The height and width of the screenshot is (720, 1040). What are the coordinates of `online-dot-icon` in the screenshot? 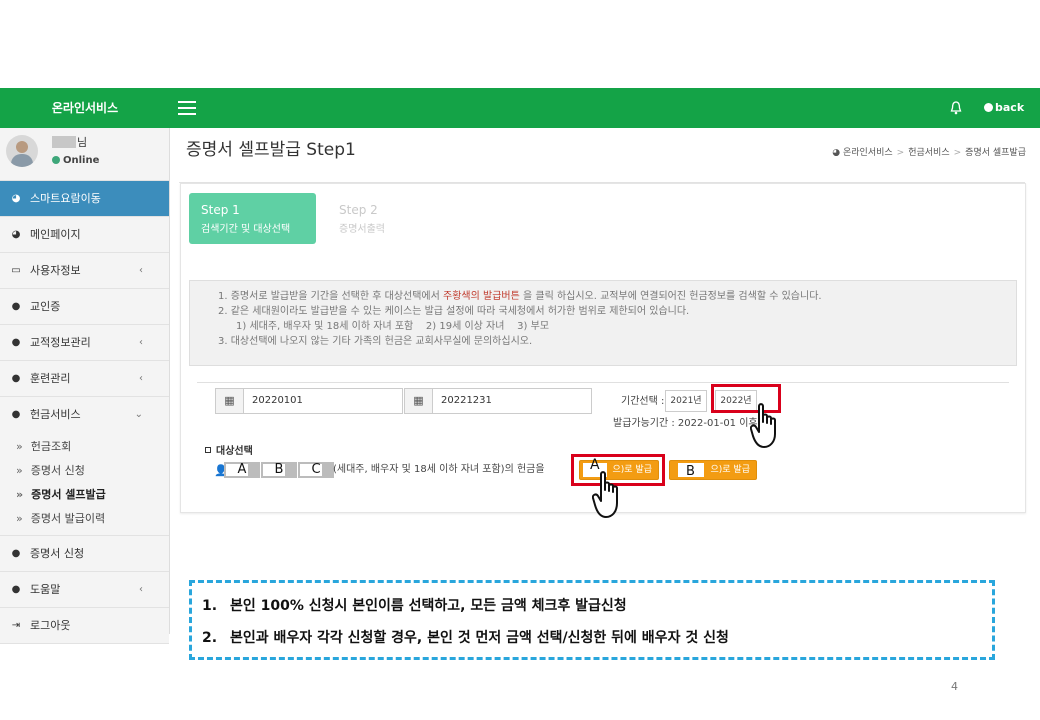 It's located at (56, 160).